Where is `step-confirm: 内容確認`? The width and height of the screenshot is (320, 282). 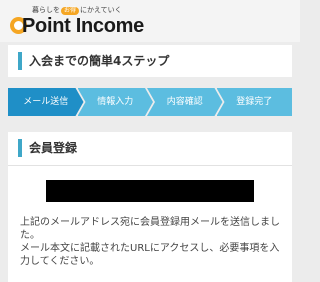 step-confirm: 内容確認 is located at coordinates (185, 102).